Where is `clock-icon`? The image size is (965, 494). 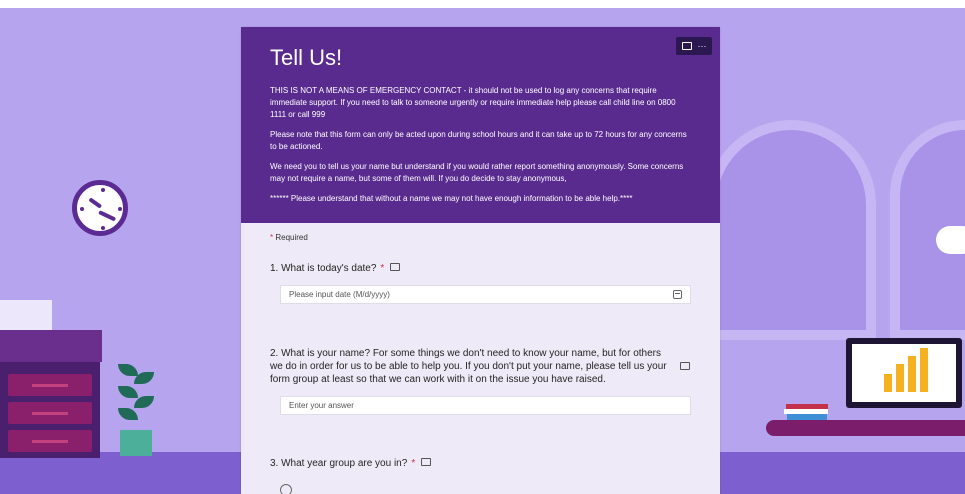 clock-icon is located at coordinates (100, 208).